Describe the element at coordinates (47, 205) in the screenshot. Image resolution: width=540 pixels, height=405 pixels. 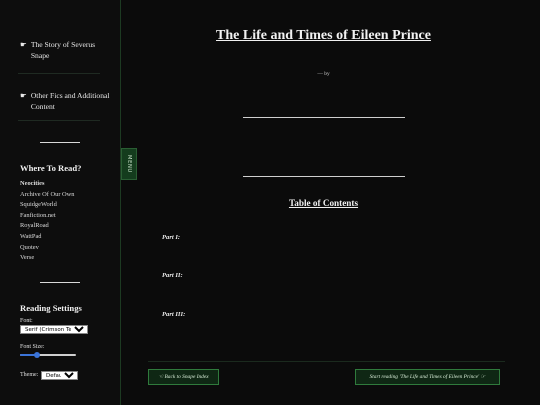
I see `site-link: SquidgeWorld` at that location.